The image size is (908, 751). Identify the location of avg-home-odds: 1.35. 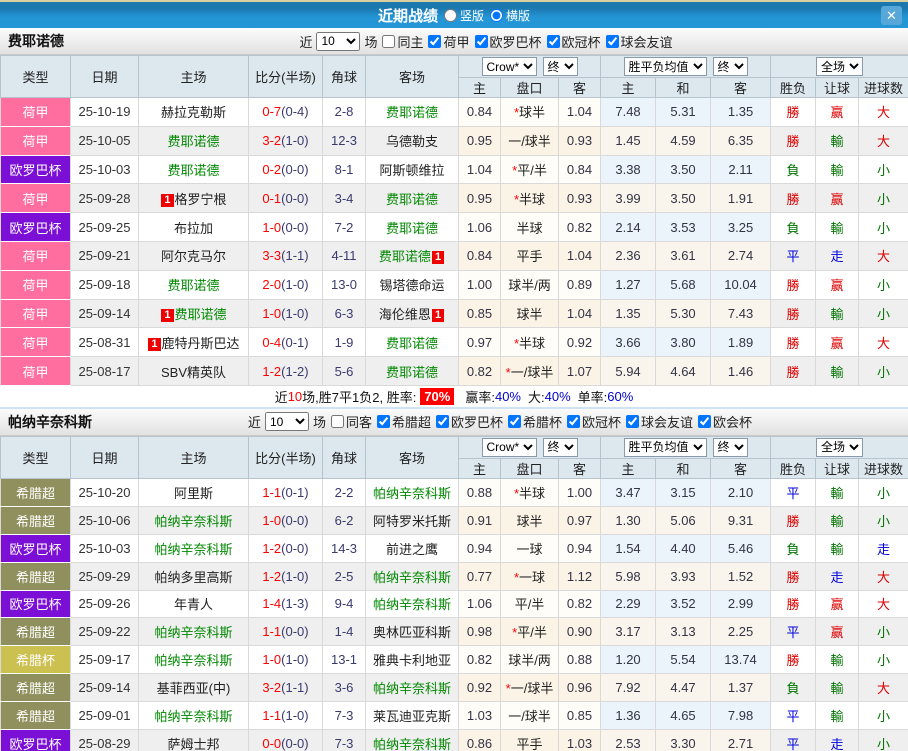
(628, 313).